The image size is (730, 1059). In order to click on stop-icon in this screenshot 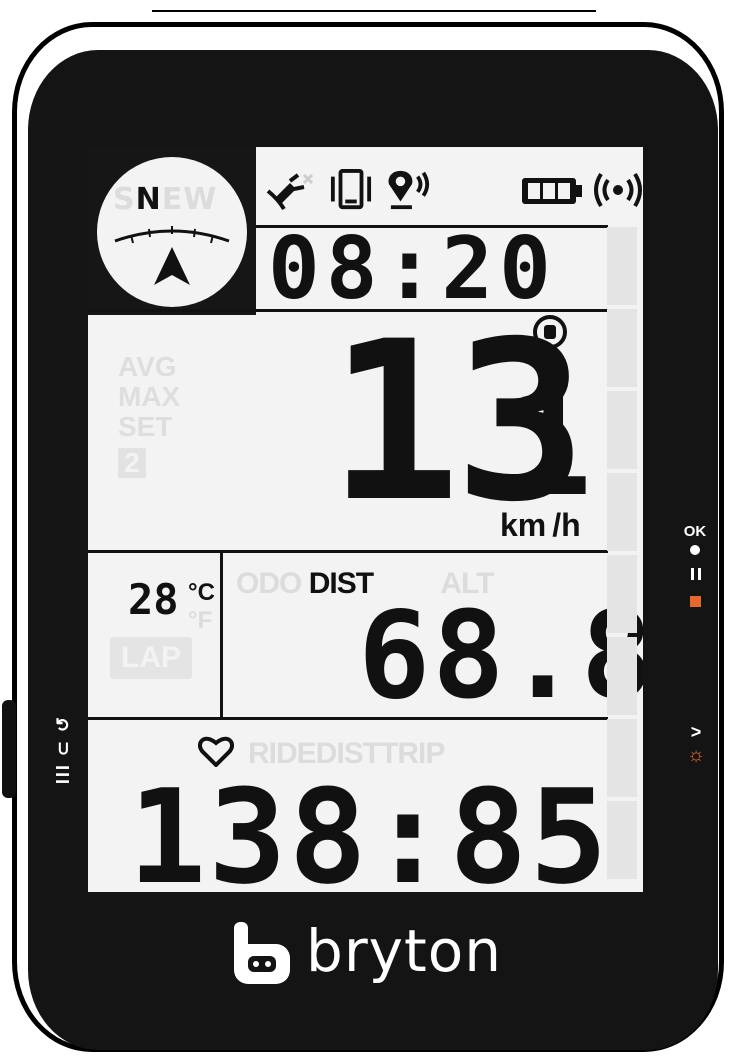, I will do `click(695, 601)`.